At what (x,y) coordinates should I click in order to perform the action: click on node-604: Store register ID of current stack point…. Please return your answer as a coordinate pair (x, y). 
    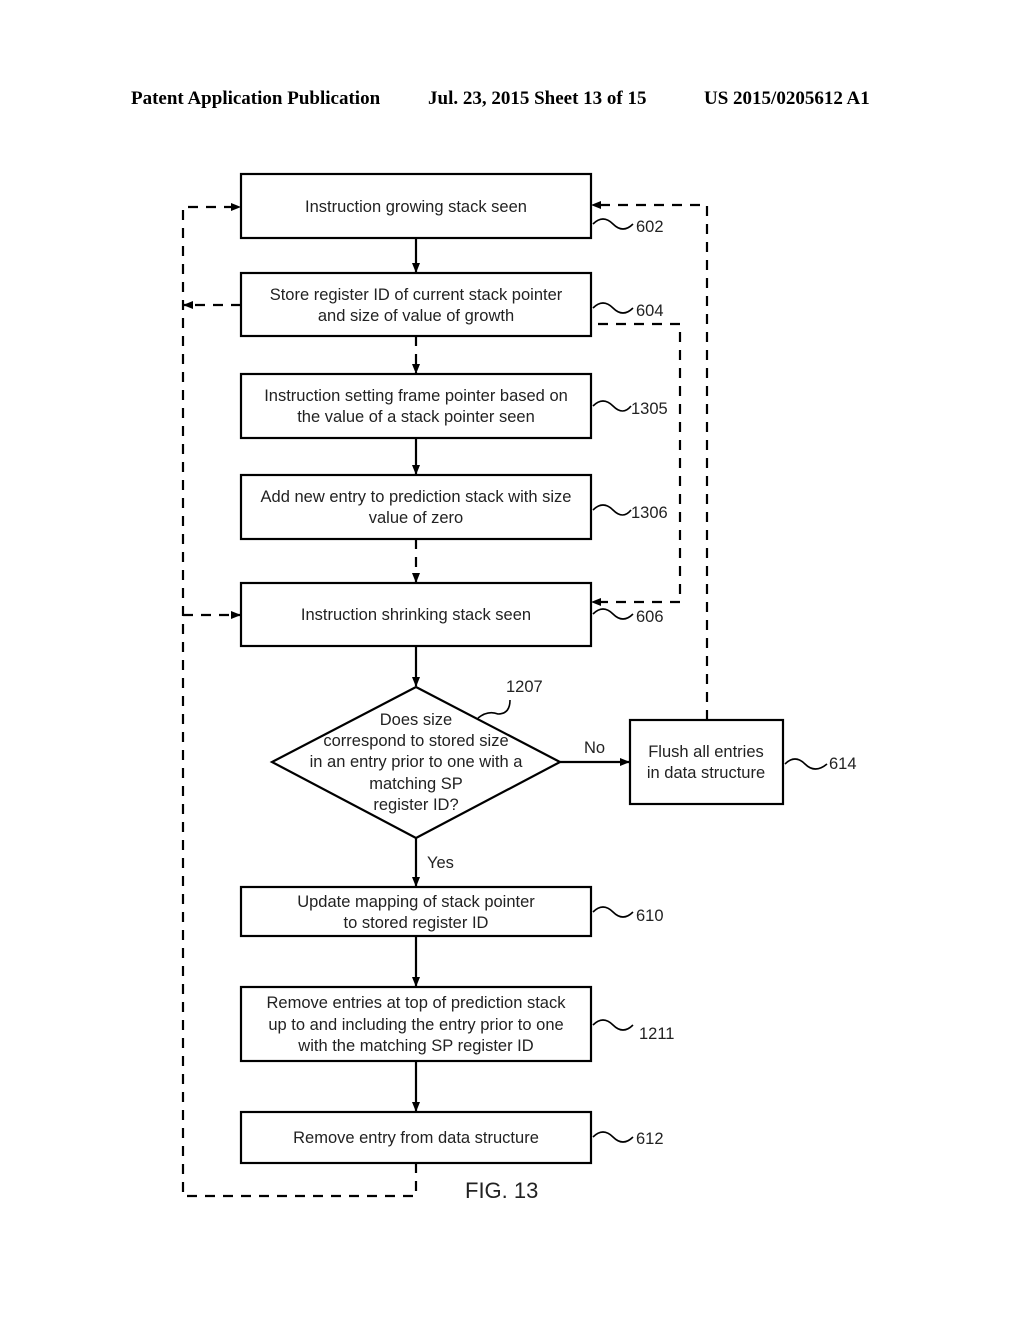
    Looking at the image, I should click on (416, 304).